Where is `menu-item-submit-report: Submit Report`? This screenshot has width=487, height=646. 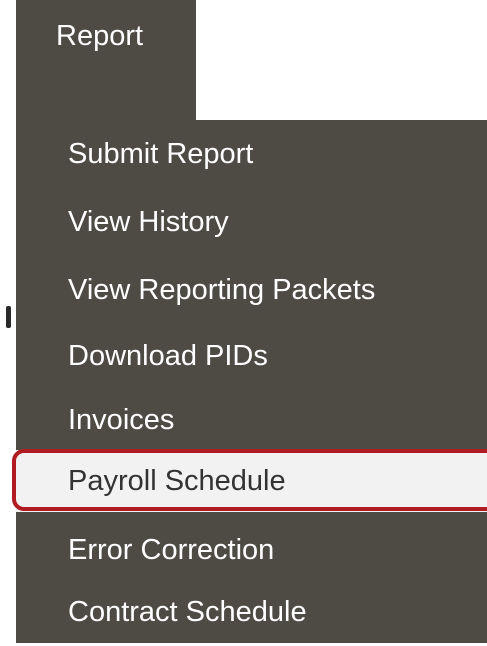 menu-item-submit-report: Submit Report is located at coordinates (251, 154).